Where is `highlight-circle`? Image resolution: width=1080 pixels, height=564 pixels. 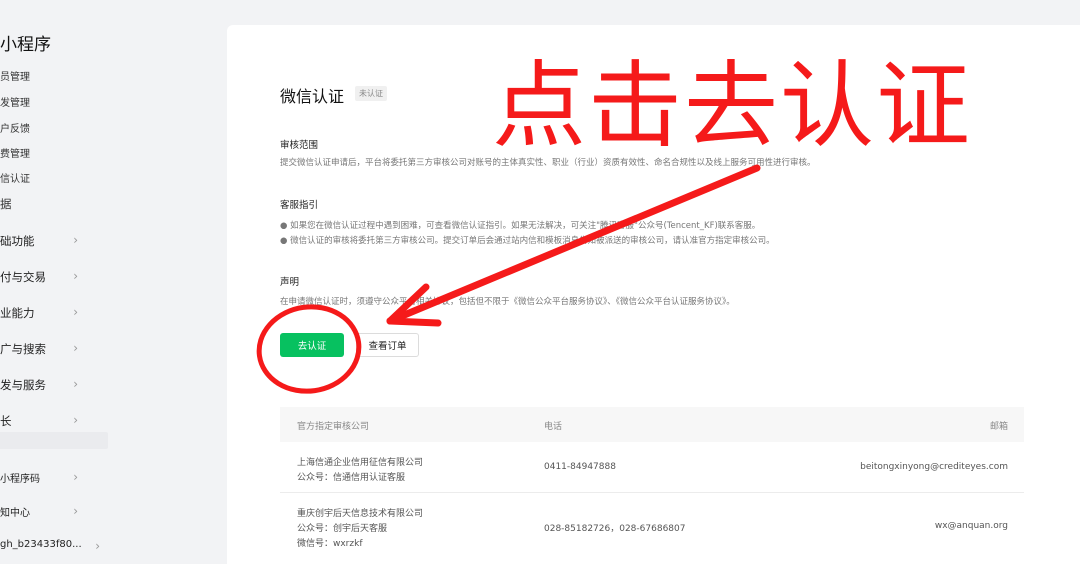 highlight-circle is located at coordinates (309, 349).